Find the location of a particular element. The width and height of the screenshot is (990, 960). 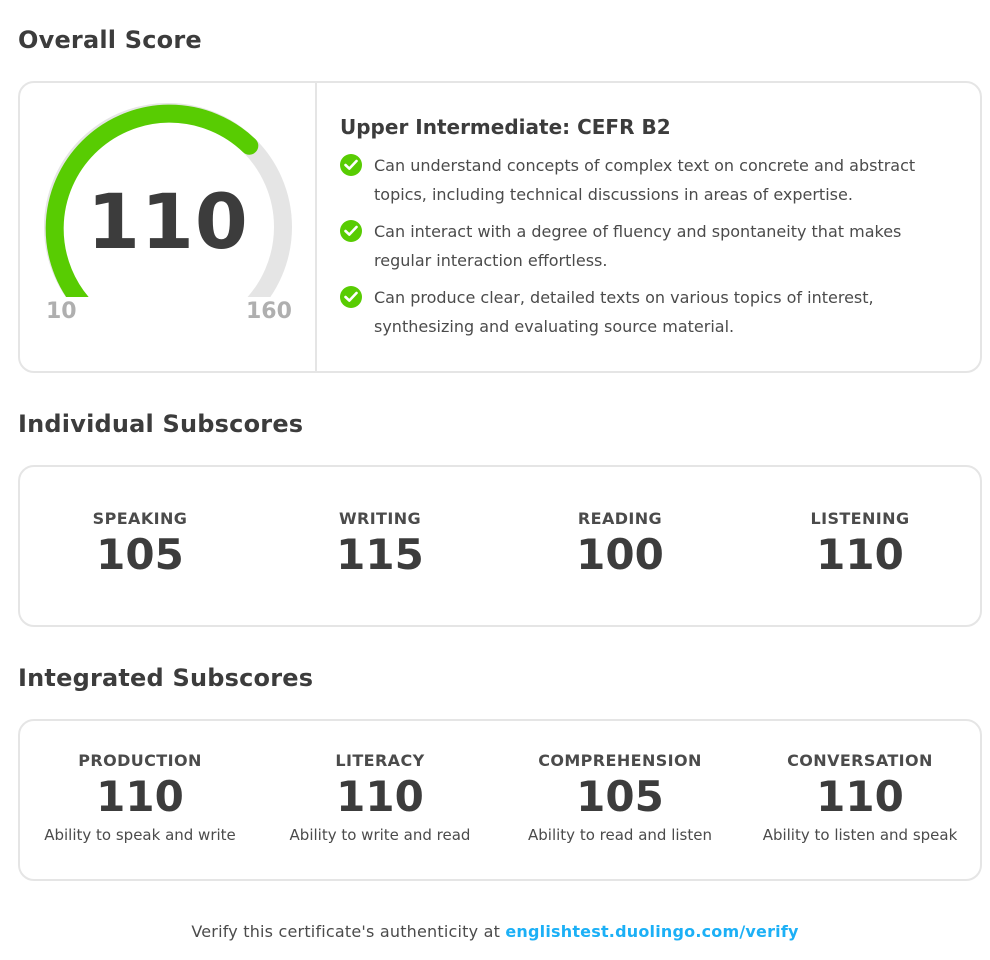

subscore-value: 115 is located at coordinates (380, 554).